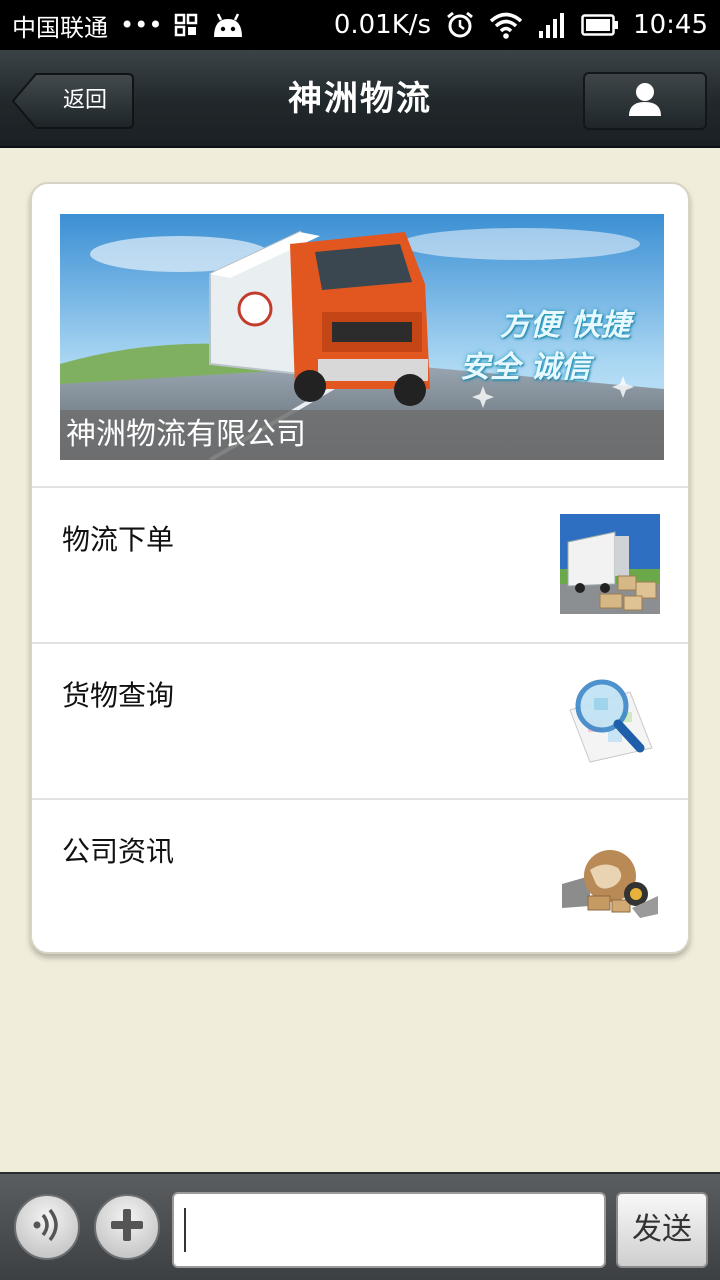  I want to click on grid-icon, so click(186, 25).